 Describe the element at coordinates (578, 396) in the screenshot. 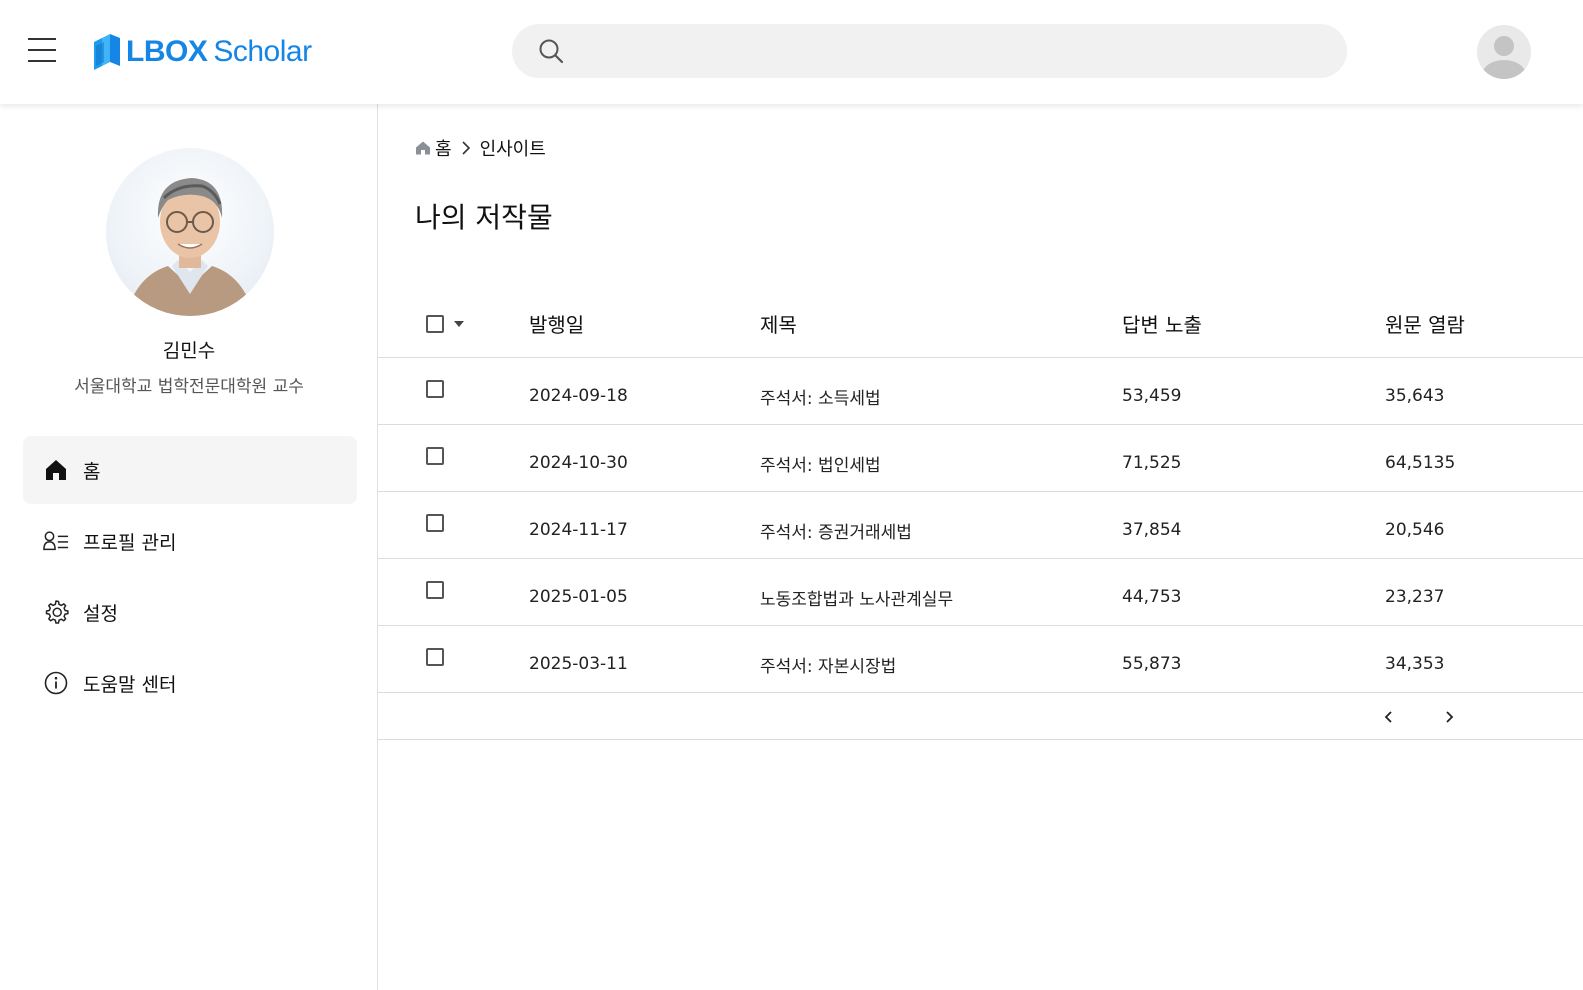

I see `row-date: 2024-09-18` at that location.